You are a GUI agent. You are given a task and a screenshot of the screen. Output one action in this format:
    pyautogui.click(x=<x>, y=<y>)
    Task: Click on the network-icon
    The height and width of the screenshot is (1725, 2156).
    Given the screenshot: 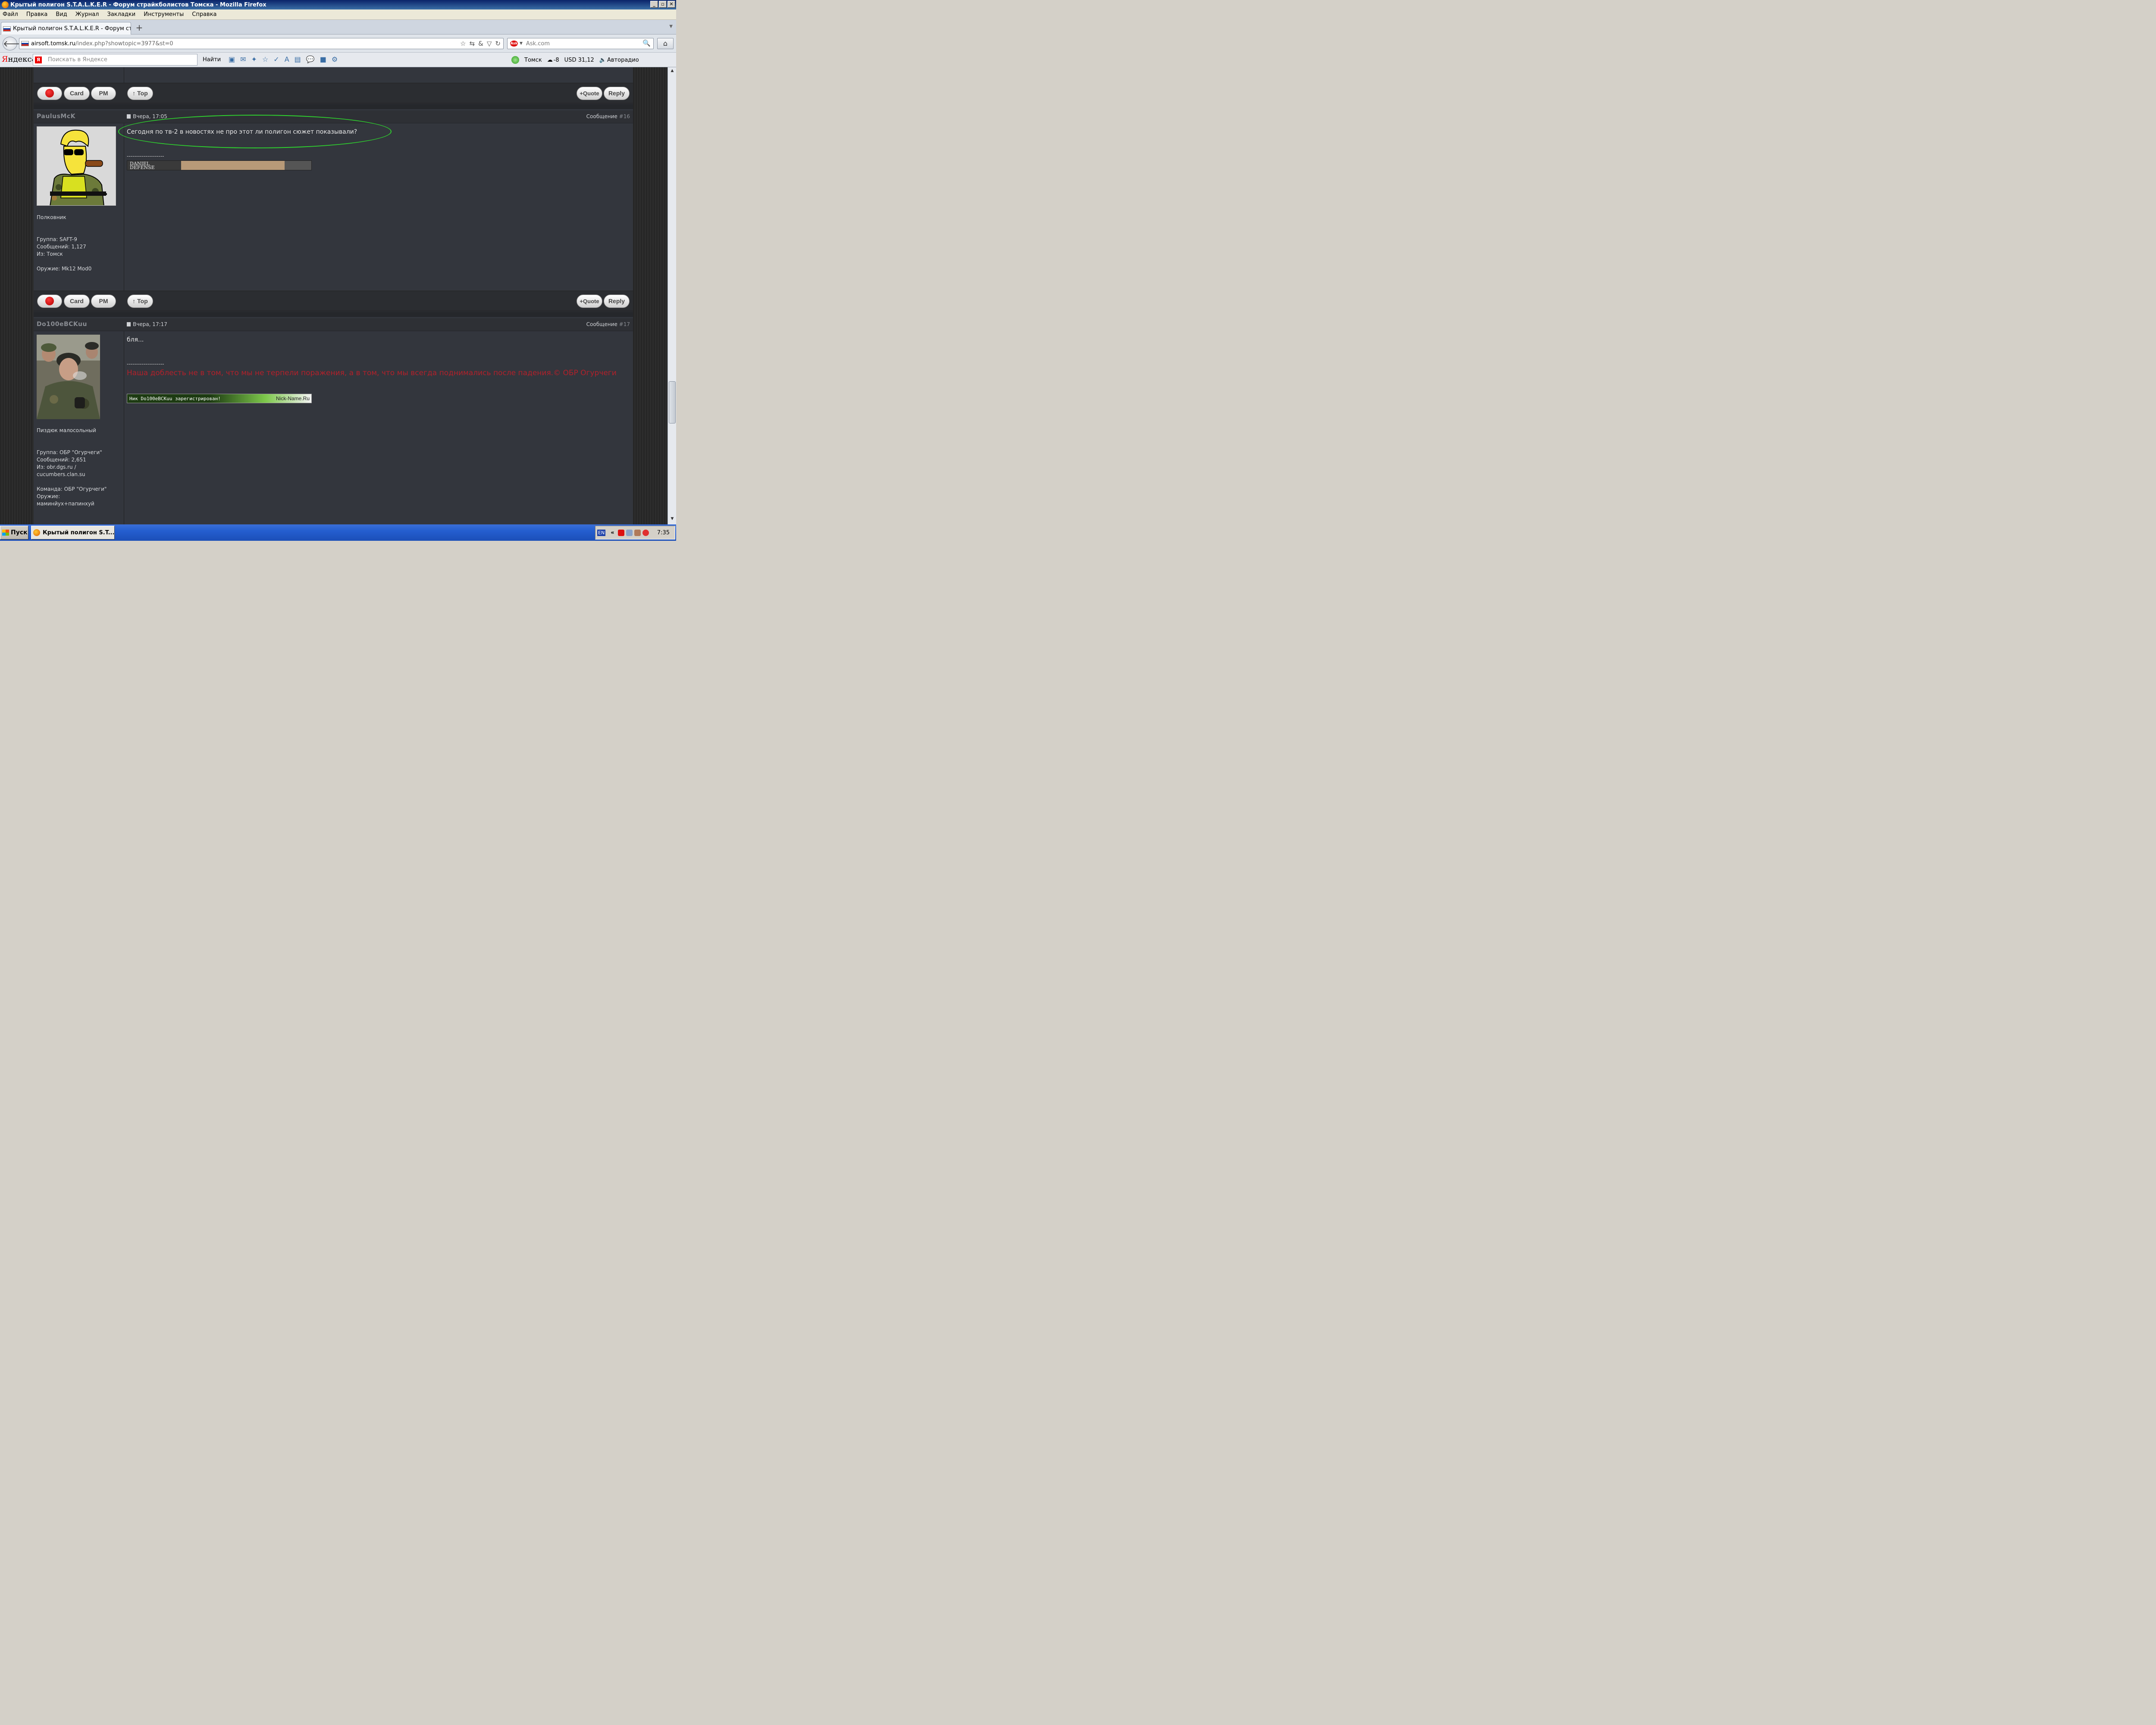 What is the action you would take?
    pyautogui.click(x=629, y=533)
    